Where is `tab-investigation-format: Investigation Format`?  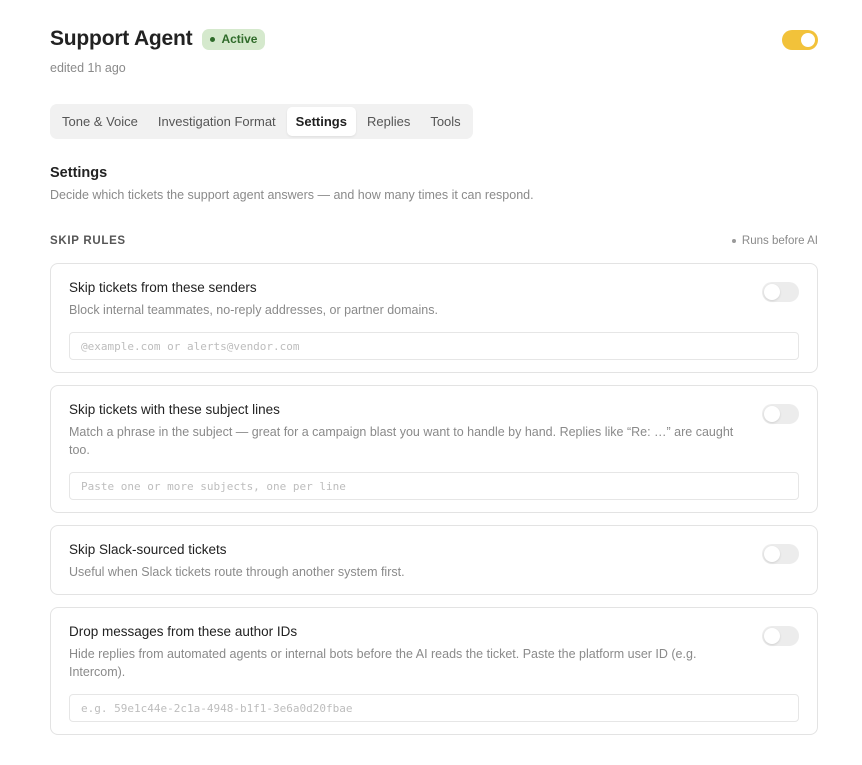
tab-investigation-format: Investigation Format is located at coordinates (217, 121).